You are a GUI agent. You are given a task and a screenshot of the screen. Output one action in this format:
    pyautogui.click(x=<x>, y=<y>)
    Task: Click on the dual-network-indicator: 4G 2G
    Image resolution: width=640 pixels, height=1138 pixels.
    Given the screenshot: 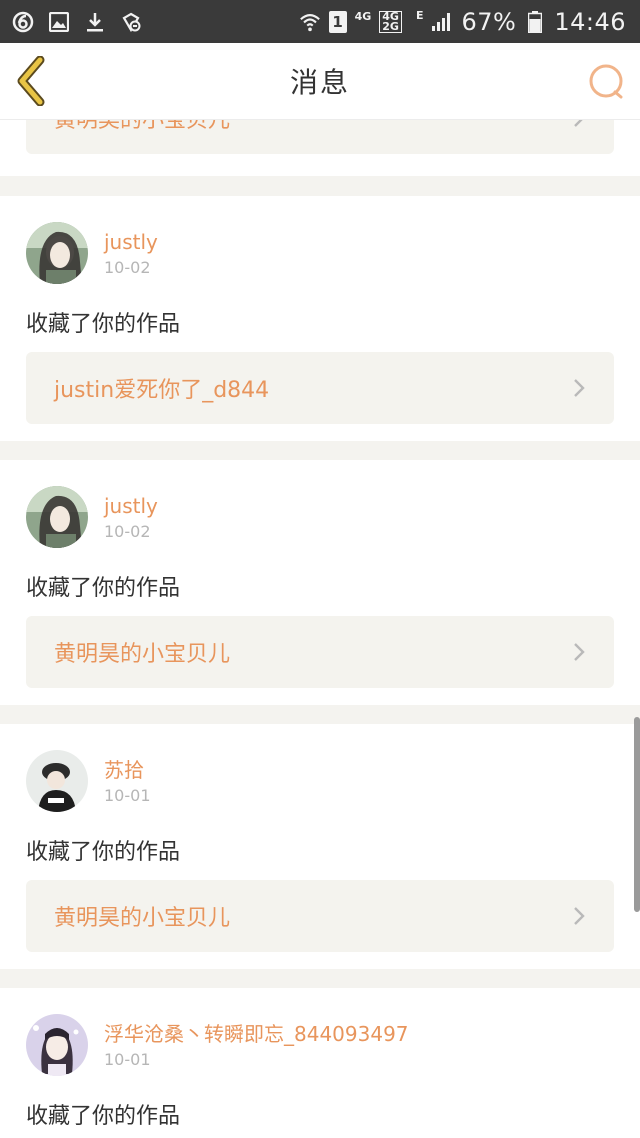 What is the action you would take?
    pyautogui.click(x=390, y=21)
    